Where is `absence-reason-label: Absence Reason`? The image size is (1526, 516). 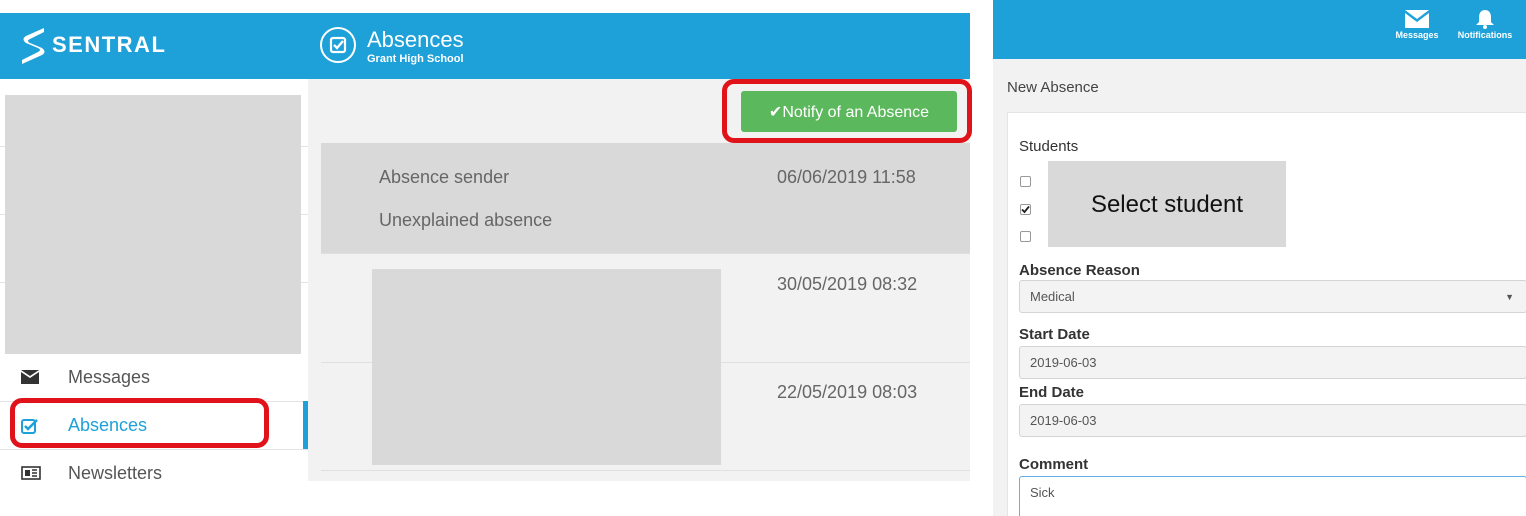
absence-reason-label: Absence Reason is located at coordinates (1079, 270).